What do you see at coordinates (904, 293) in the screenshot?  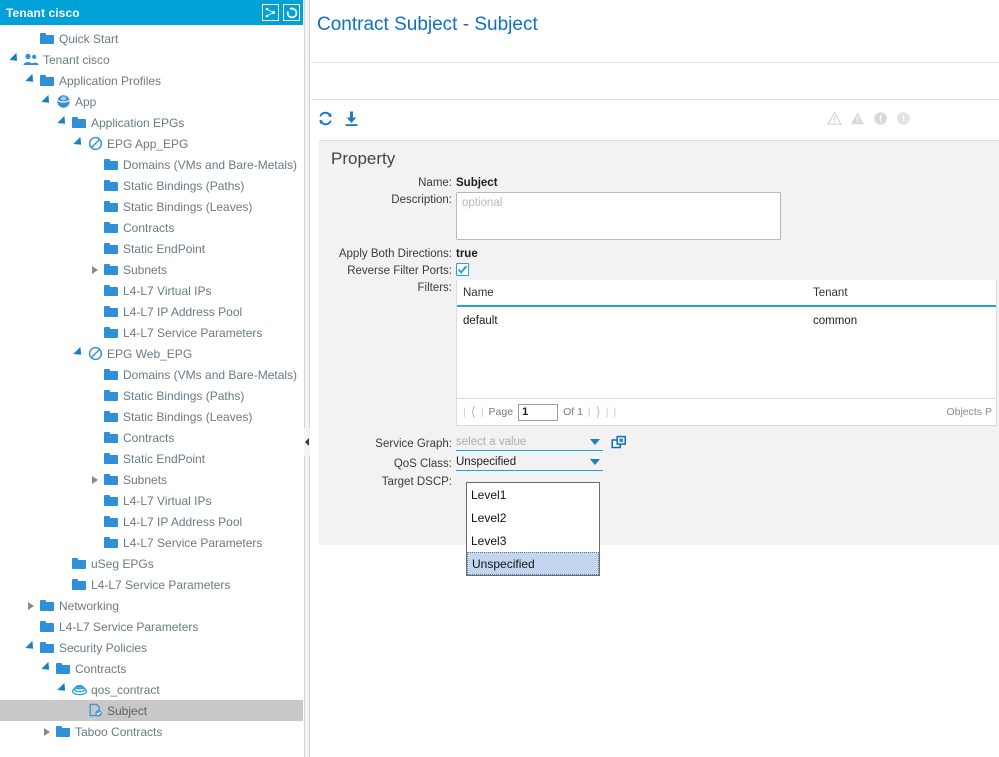 I see `column-header-tenant: Tenant` at bounding box center [904, 293].